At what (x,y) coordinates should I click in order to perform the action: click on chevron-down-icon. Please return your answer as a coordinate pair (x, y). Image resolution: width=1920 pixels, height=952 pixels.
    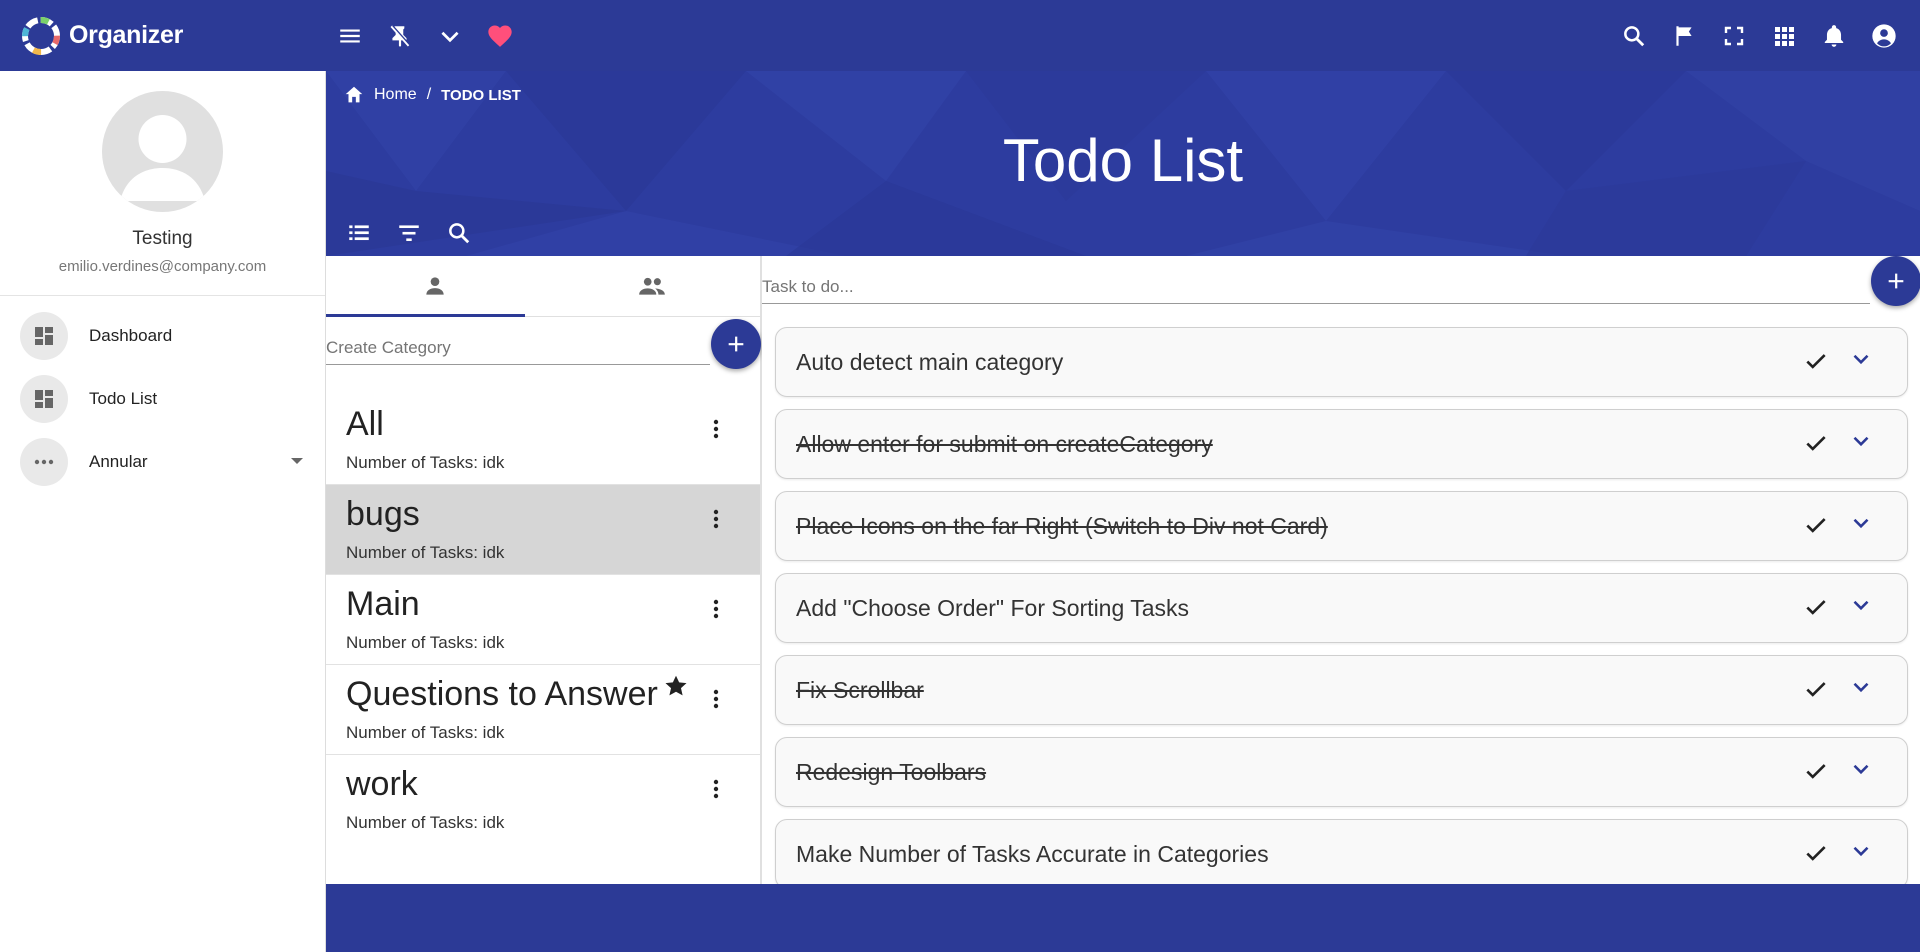
    Looking at the image, I should click on (450, 36).